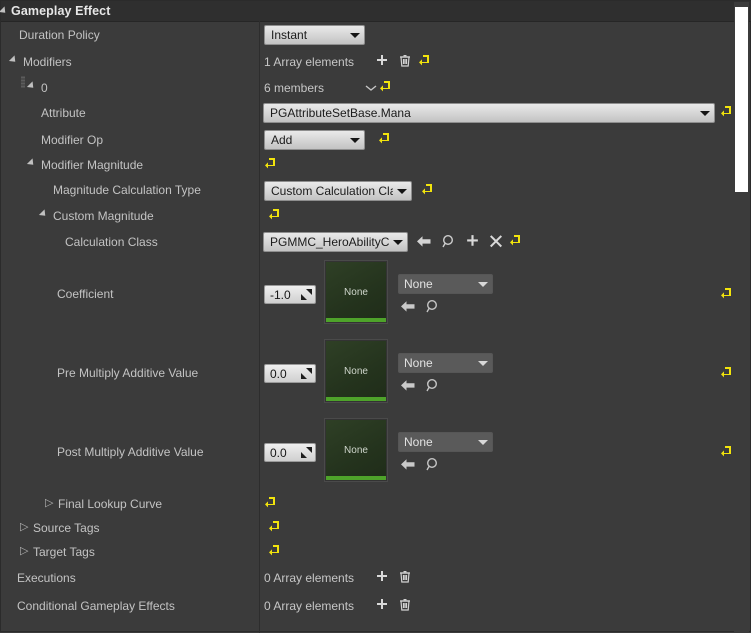 The image size is (751, 633). What do you see at coordinates (290, 373) in the screenshot?
I see `pre-multiply-number-field: 0.0` at bounding box center [290, 373].